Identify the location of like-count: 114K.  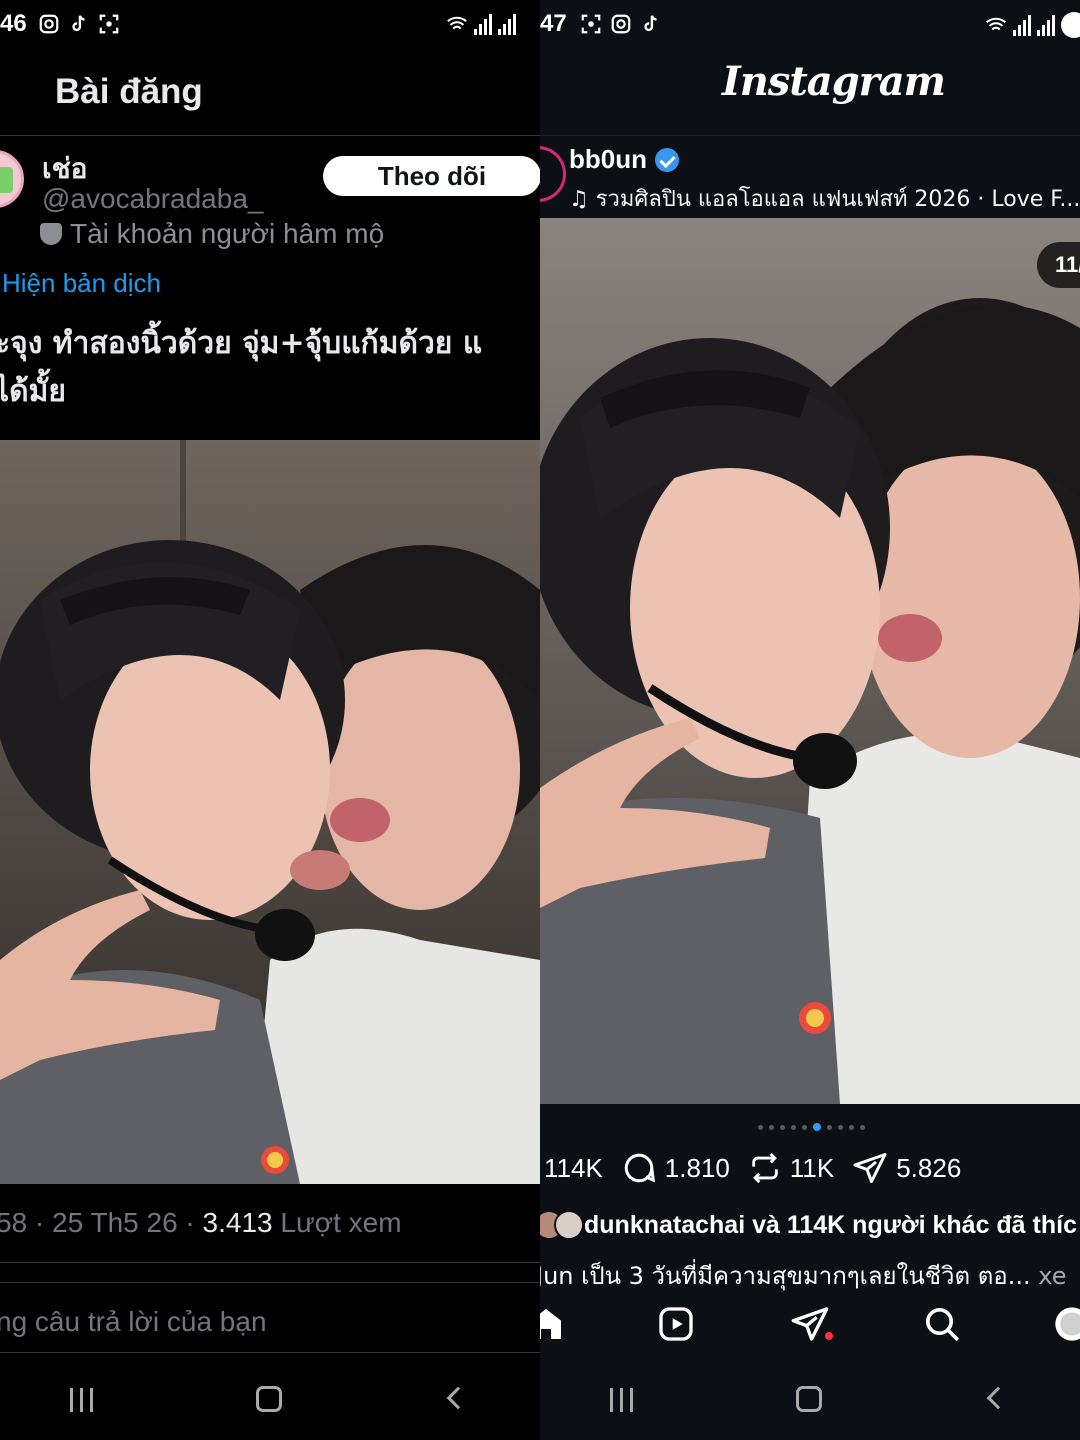
(573, 1168).